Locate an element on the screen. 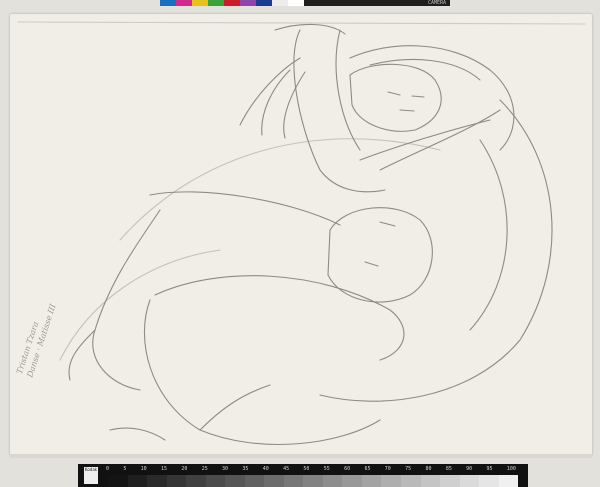  scale-tick-label: 90 is located at coordinates (469, 469).